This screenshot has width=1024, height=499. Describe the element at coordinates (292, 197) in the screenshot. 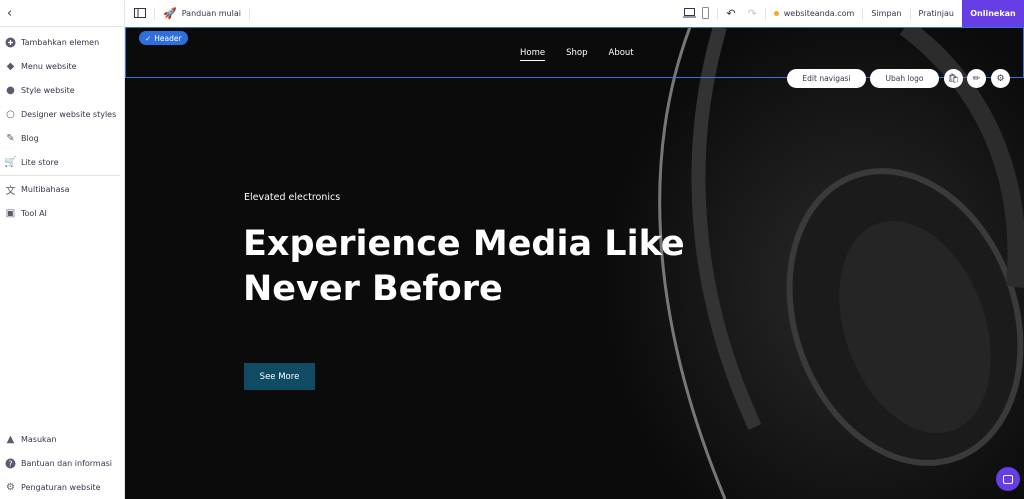

I see `hero-subtitle: Elevated electronics` at that location.